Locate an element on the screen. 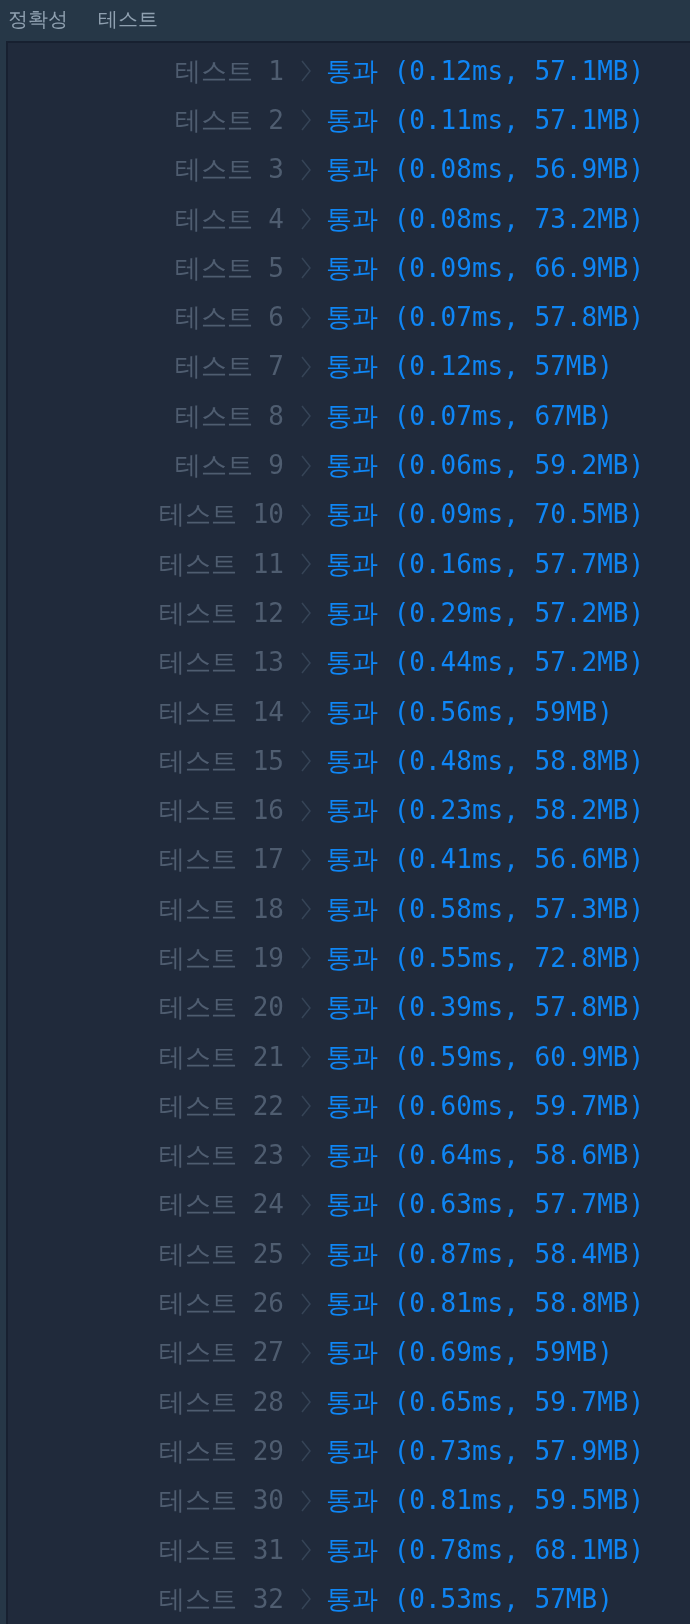 The image size is (690, 1624). test-result: 통과 (0.08ms, 73.2MB) is located at coordinates (485, 219).